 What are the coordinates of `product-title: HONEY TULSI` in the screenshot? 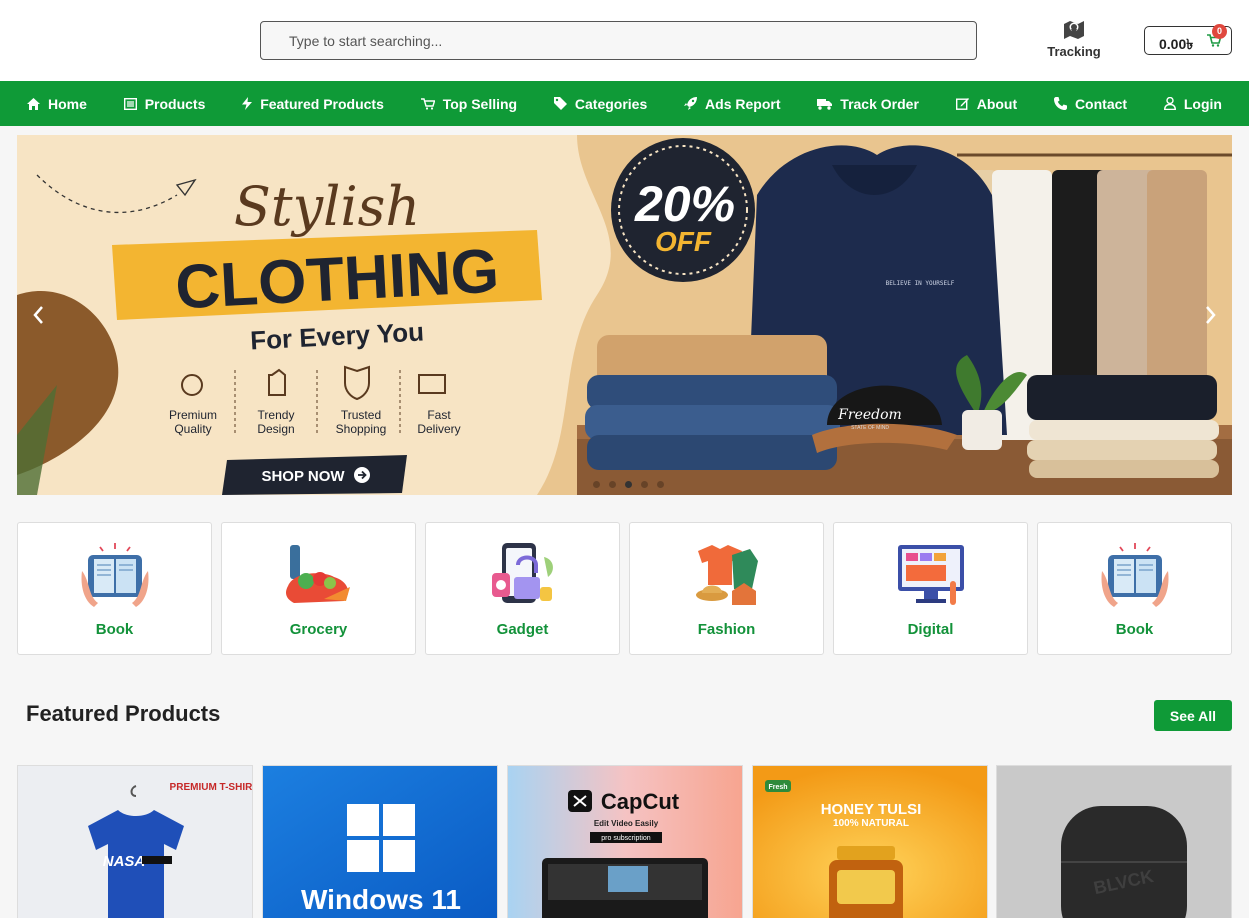 It's located at (871, 809).